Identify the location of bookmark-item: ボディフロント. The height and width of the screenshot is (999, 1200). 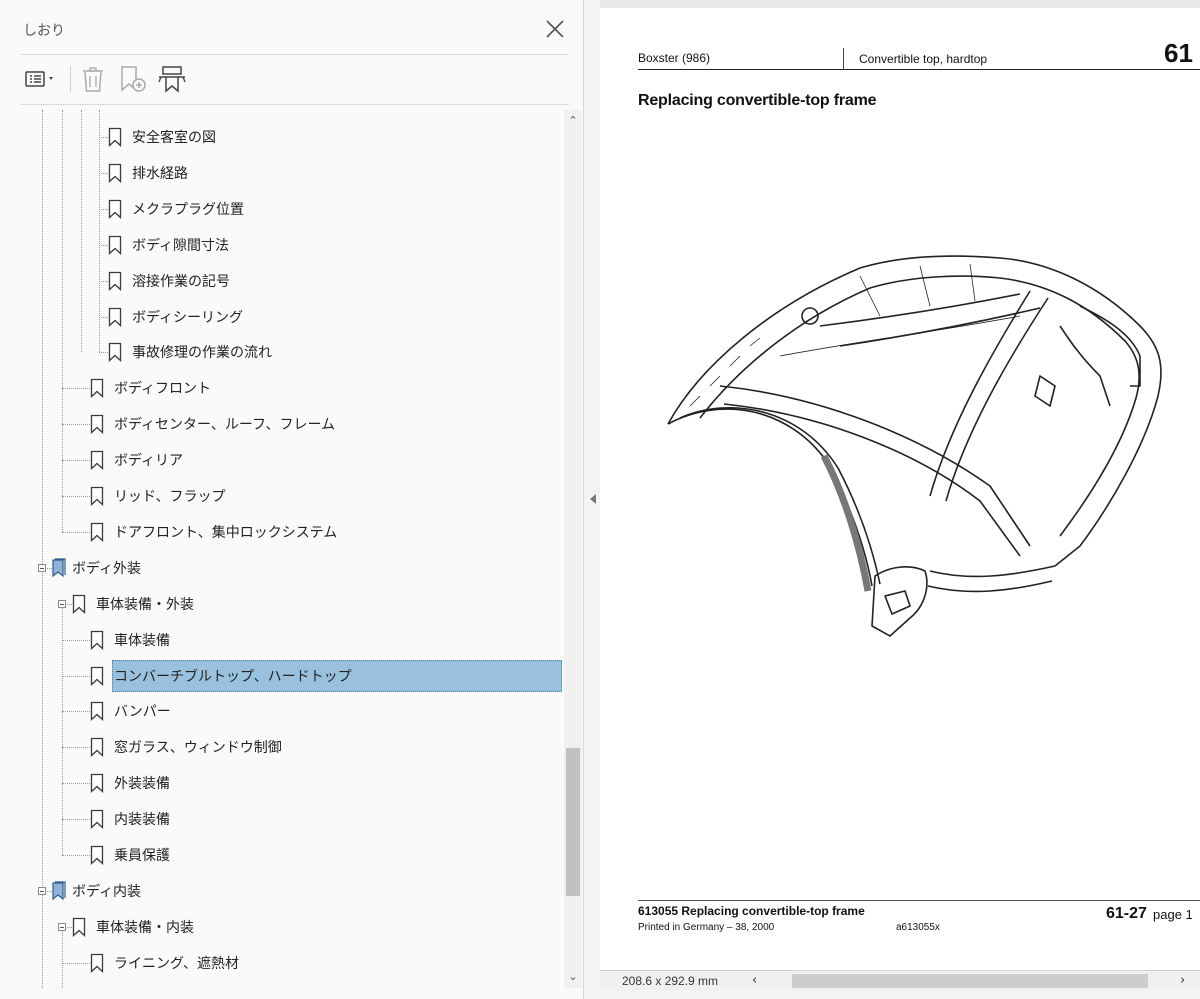
(150, 388).